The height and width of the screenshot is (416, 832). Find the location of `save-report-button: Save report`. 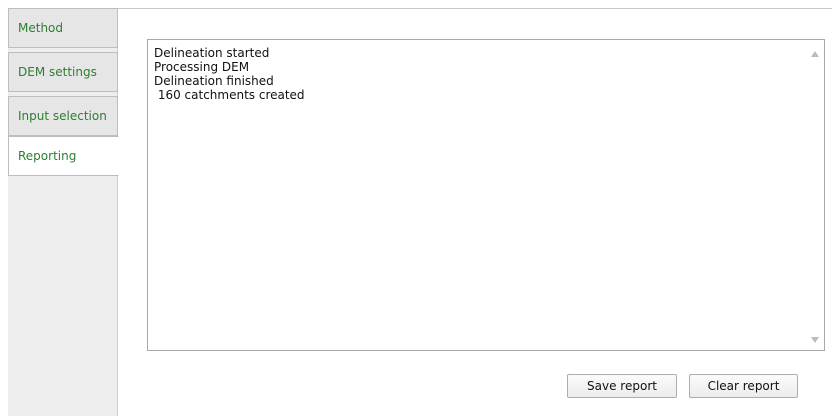

save-report-button: Save report is located at coordinates (622, 386).